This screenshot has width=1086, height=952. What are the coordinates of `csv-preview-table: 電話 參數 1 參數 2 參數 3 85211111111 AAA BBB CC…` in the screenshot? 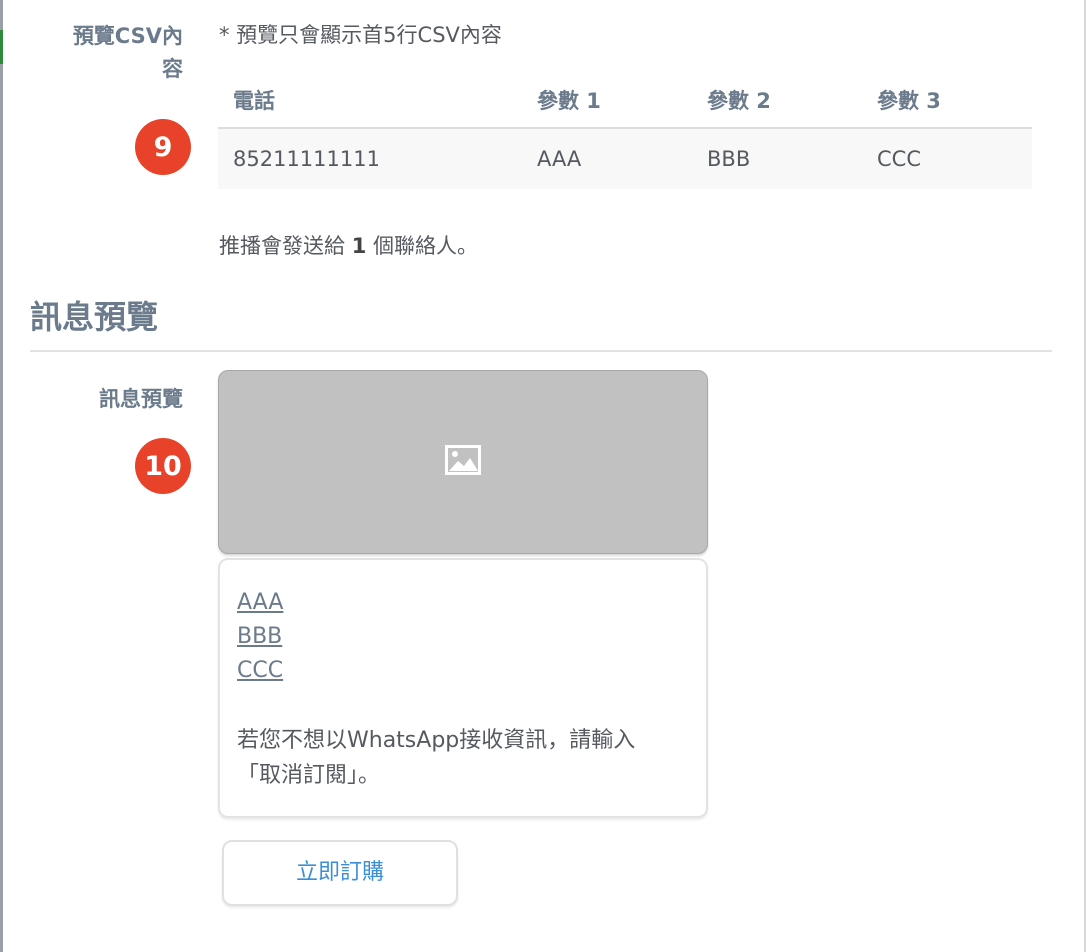 It's located at (625, 130).